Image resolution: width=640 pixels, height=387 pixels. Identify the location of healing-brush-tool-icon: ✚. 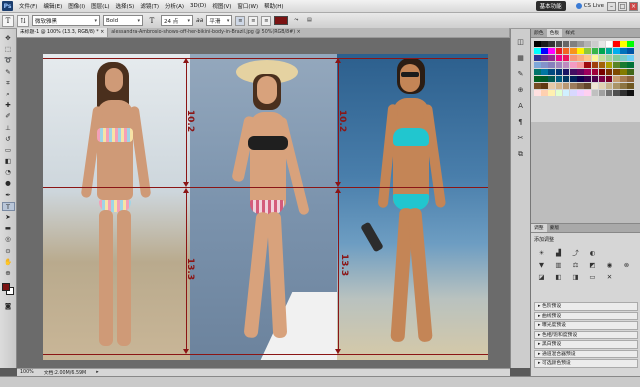
(8, 105).